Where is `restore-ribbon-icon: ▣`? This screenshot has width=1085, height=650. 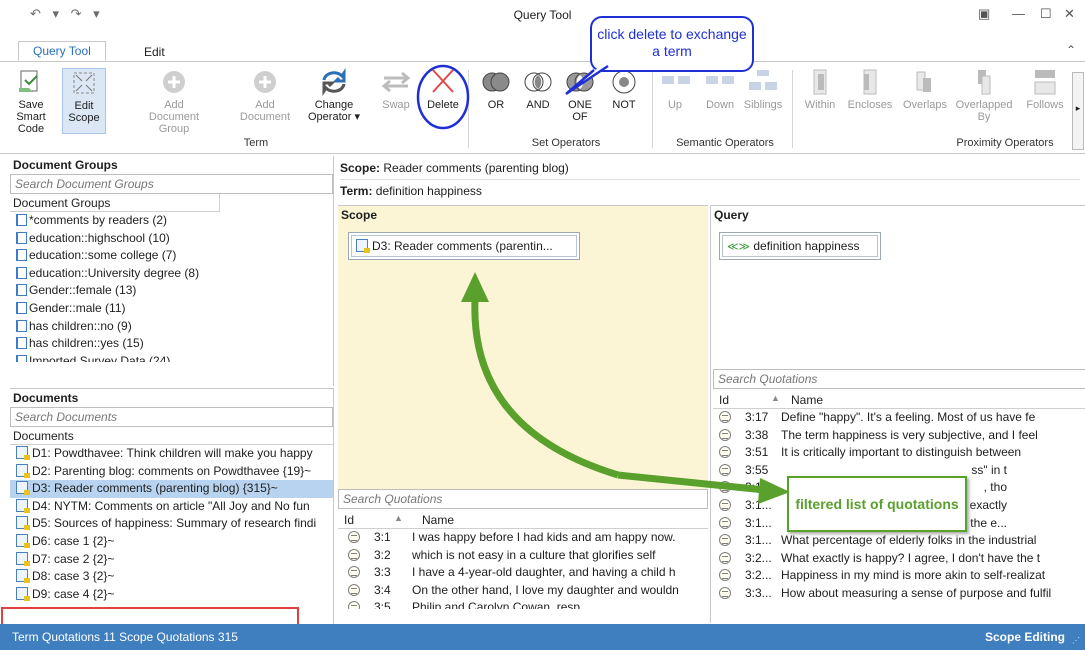 restore-ribbon-icon: ▣ is located at coordinates (984, 14).